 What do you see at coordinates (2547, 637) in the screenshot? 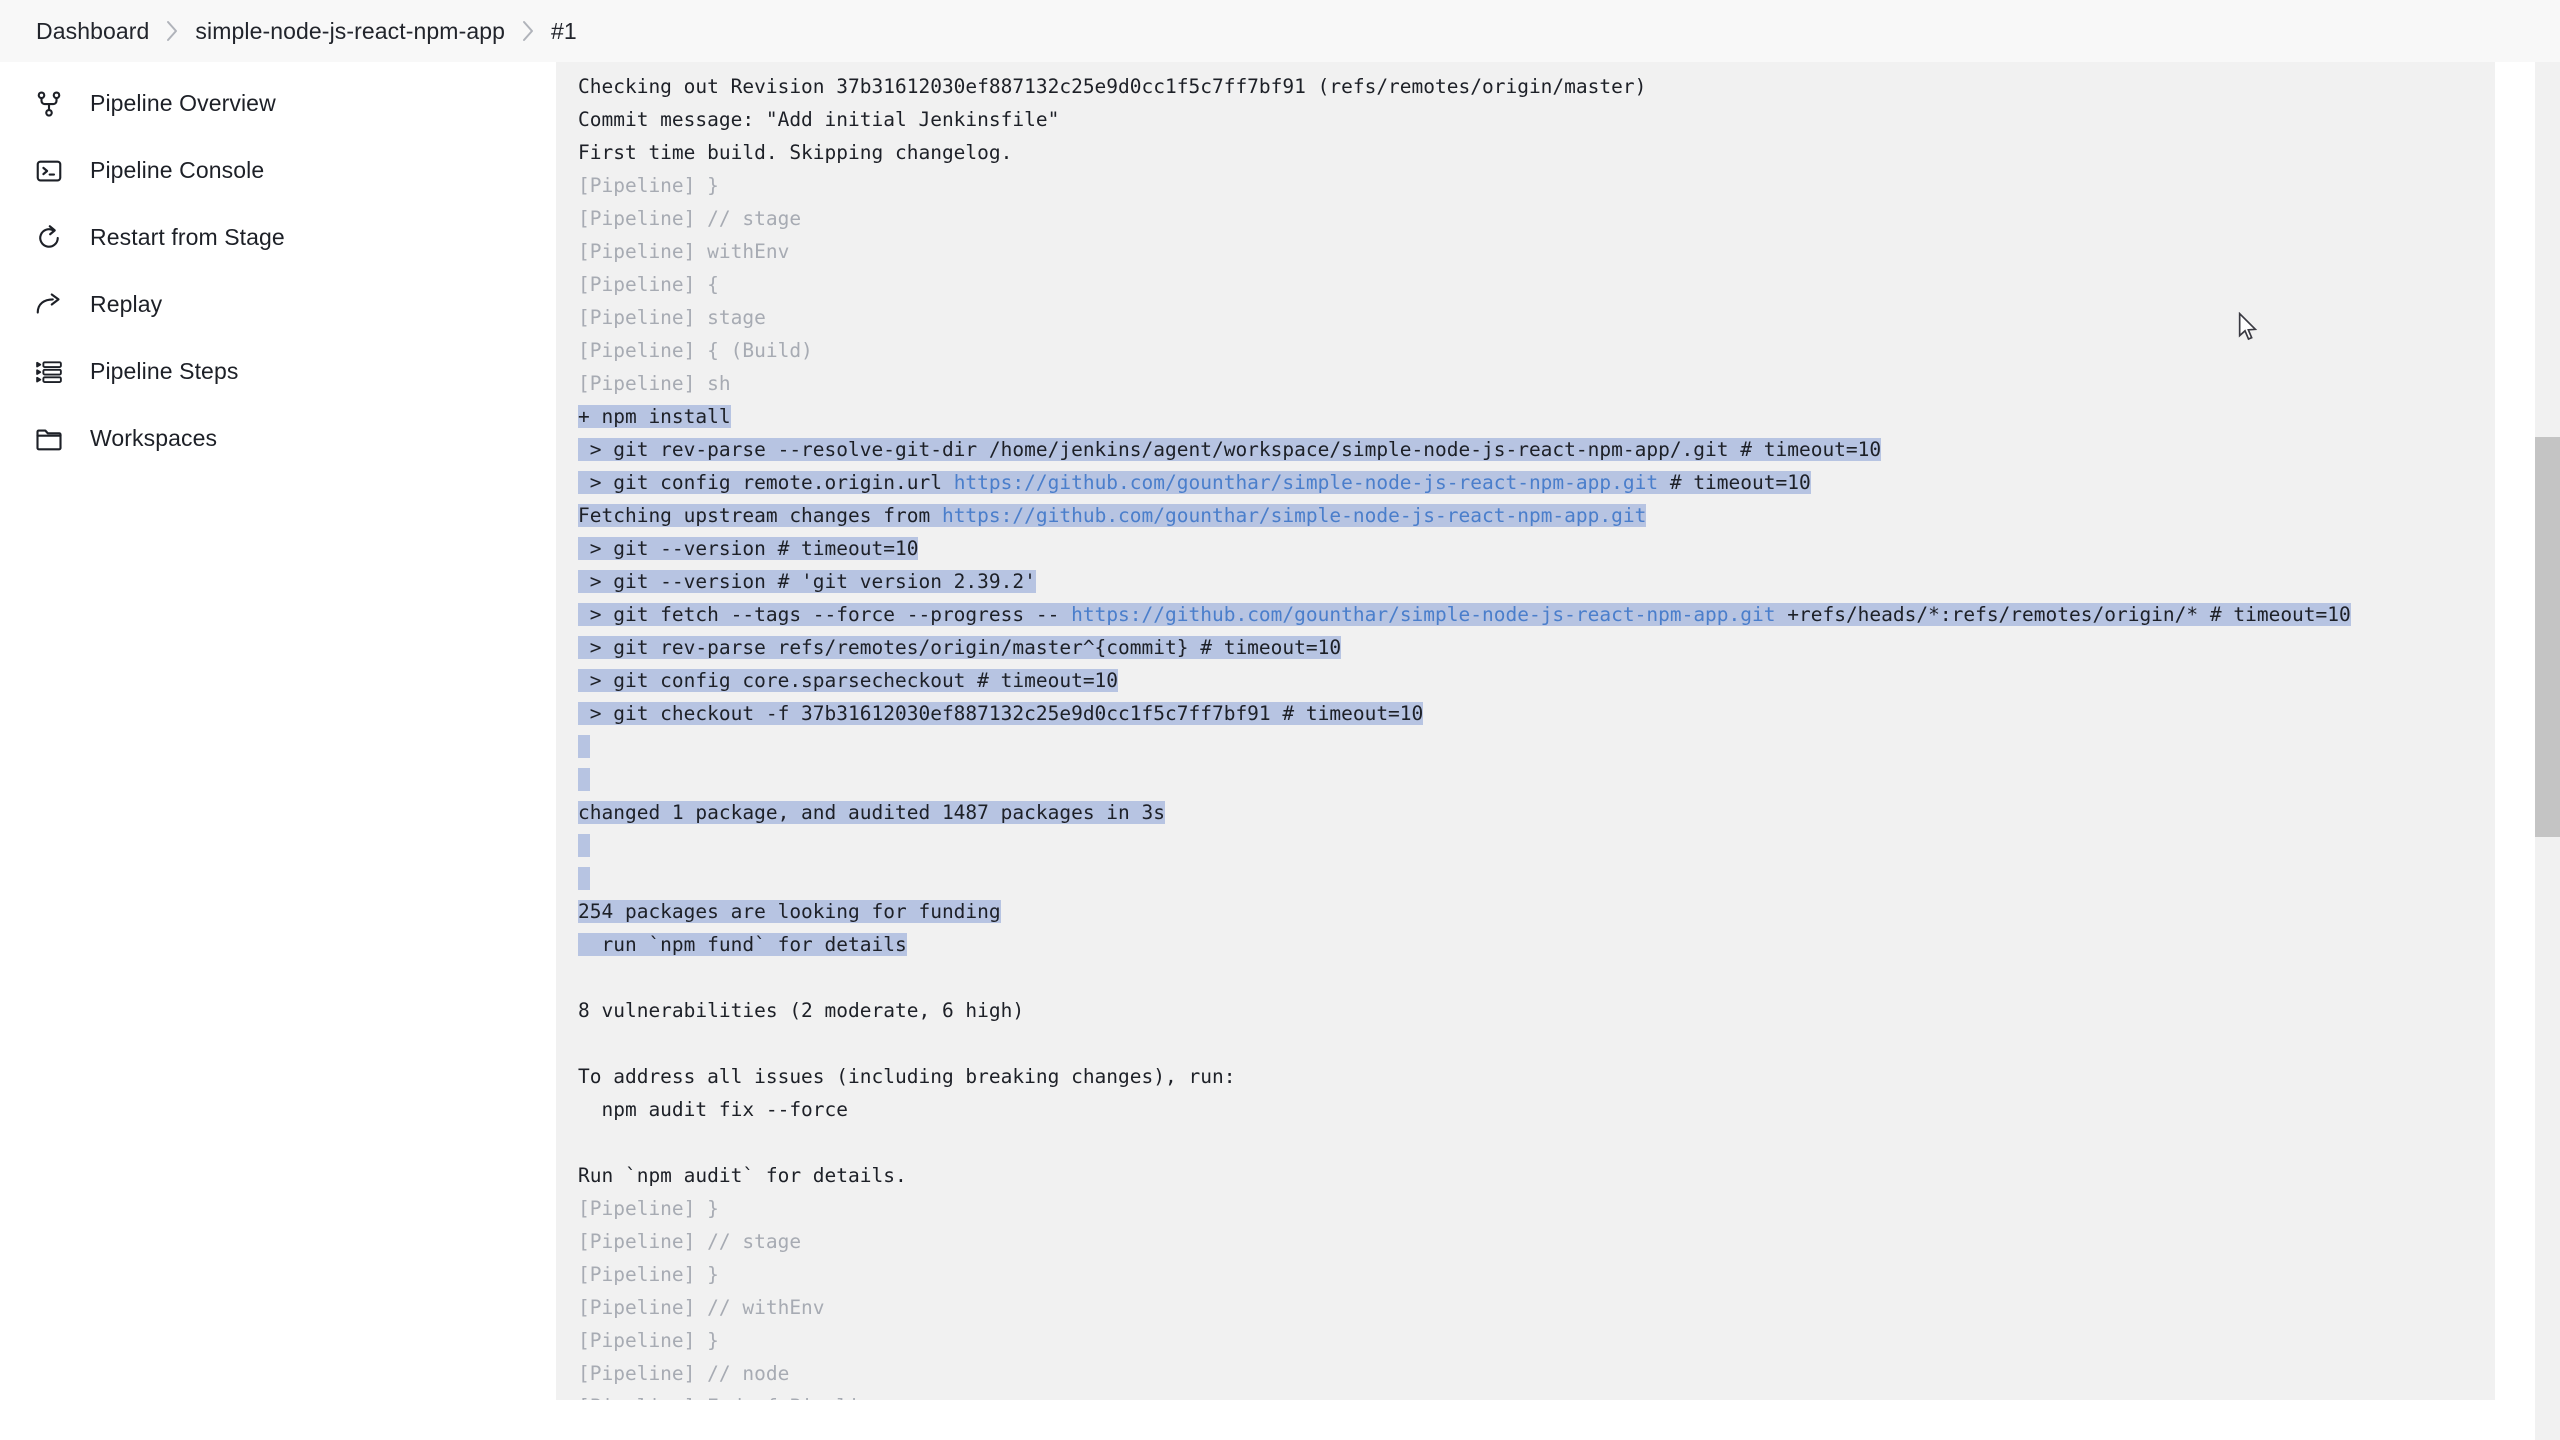
I see `scrollbar-thumb` at bounding box center [2547, 637].